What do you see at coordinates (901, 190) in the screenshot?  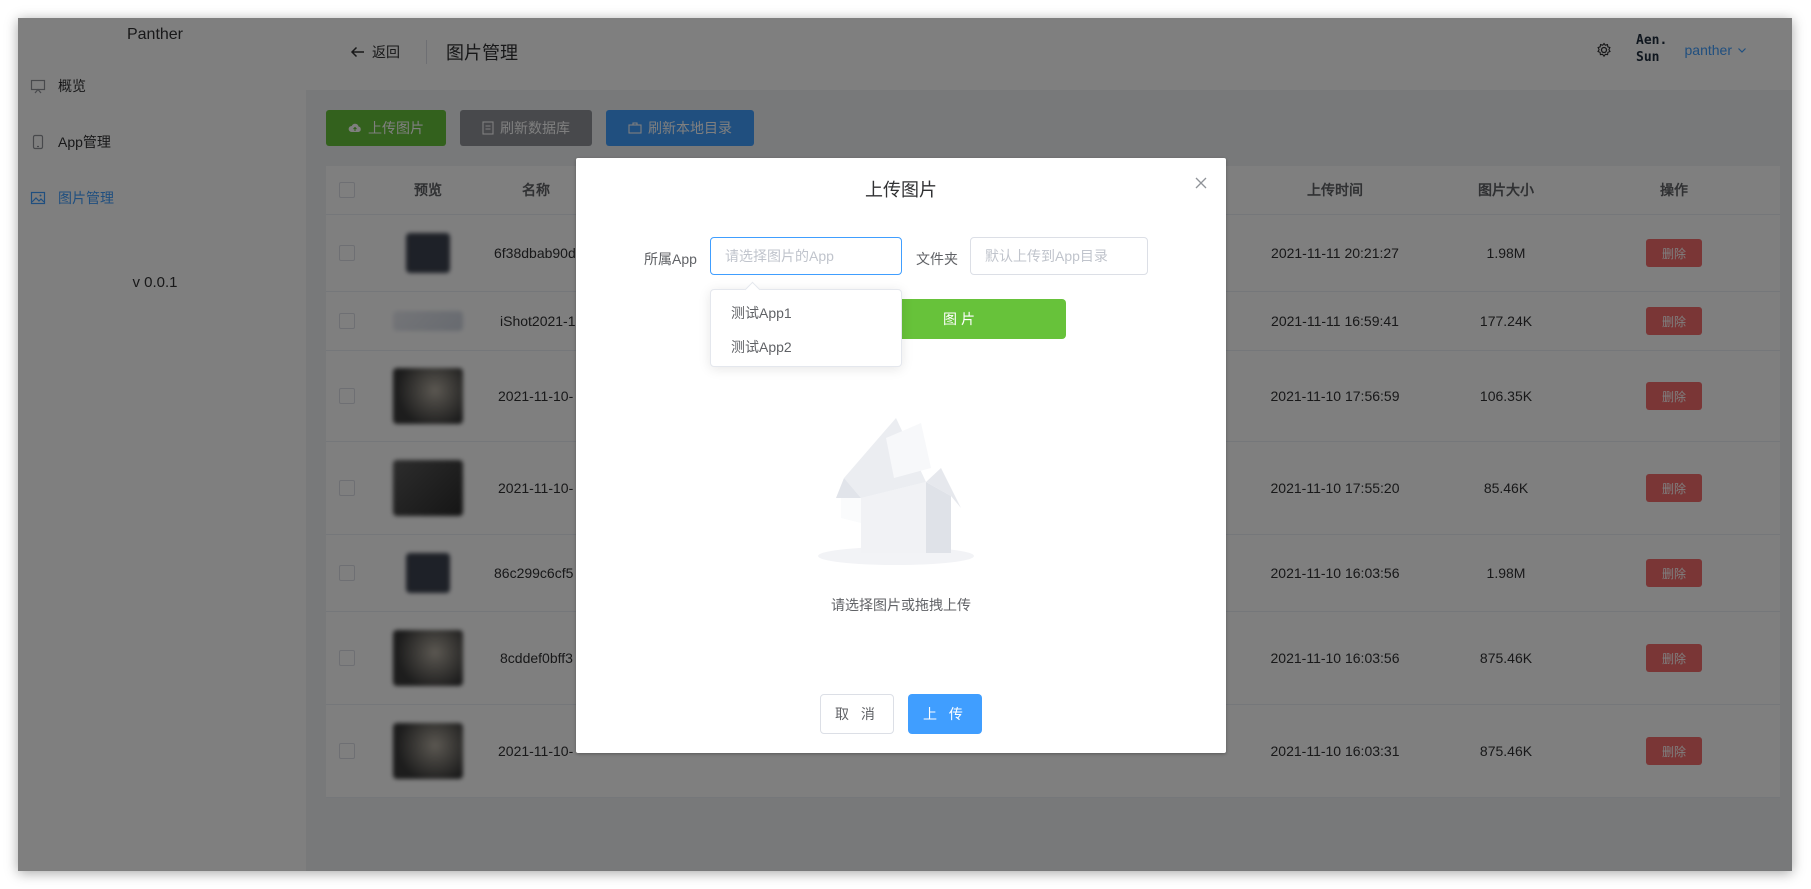 I see `dialog-title: 上传图片` at bounding box center [901, 190].